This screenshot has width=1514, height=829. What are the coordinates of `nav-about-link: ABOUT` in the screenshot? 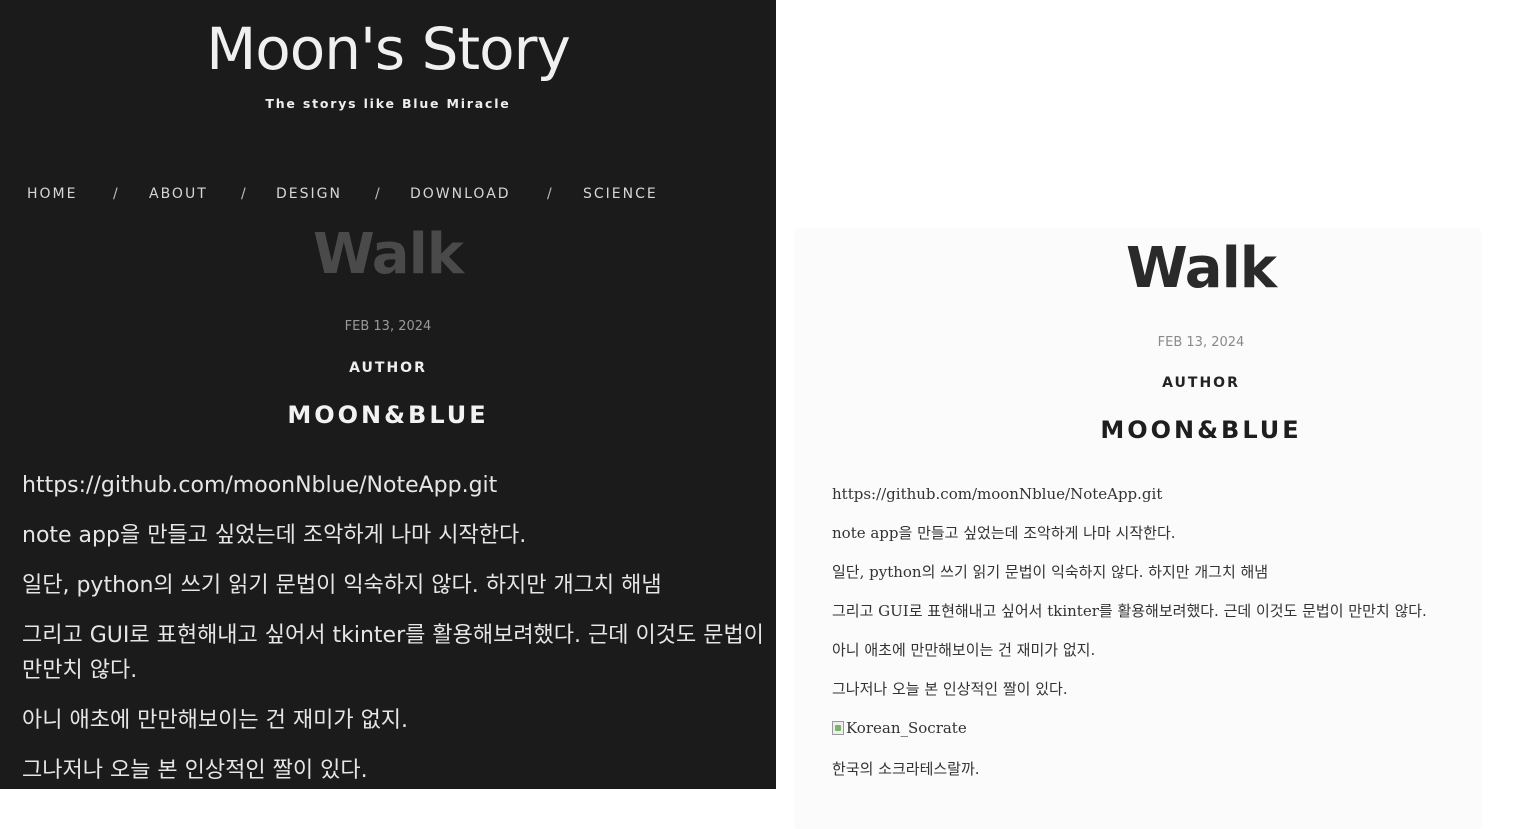 It's located at (178, 194).